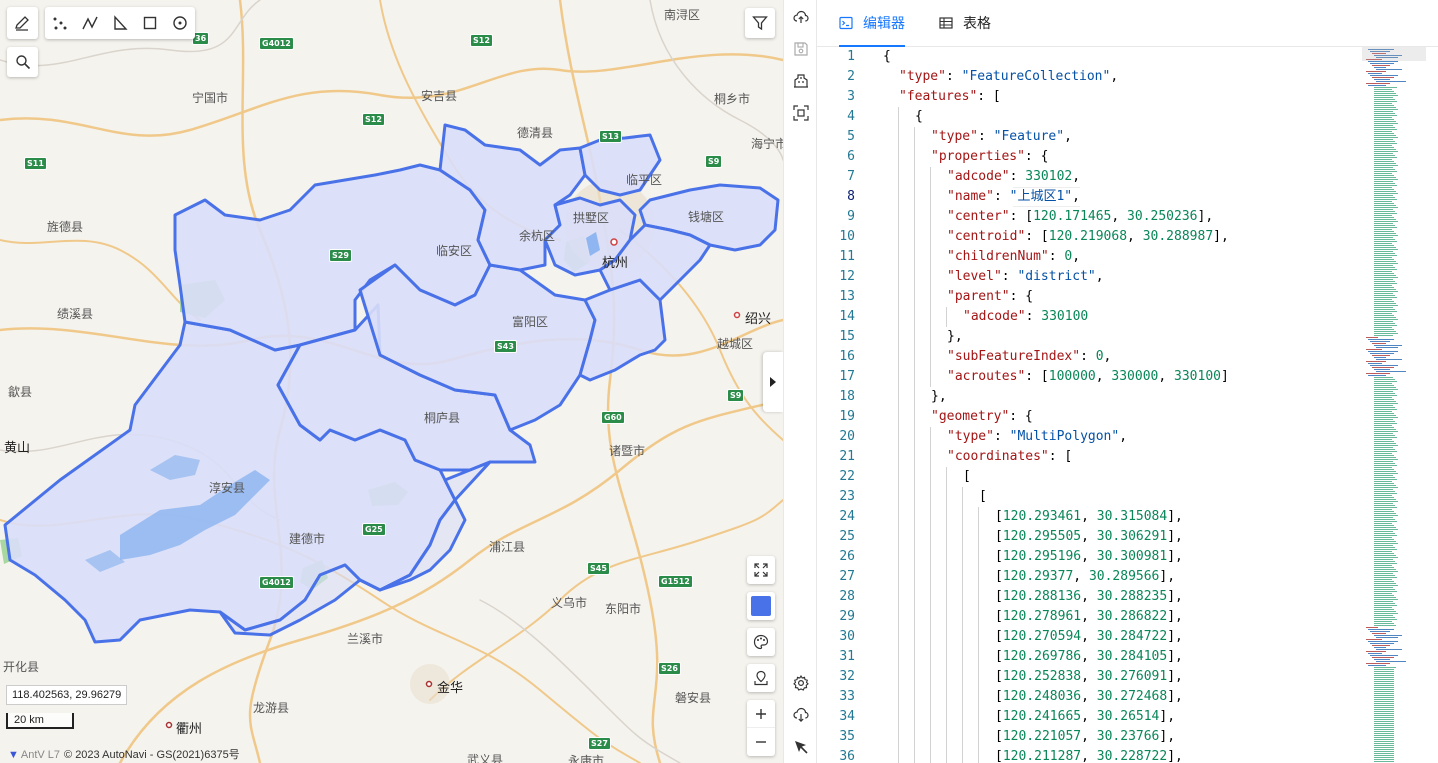  I want to click on code-line: 7"adcode": 330102,, so click(1087, 177).